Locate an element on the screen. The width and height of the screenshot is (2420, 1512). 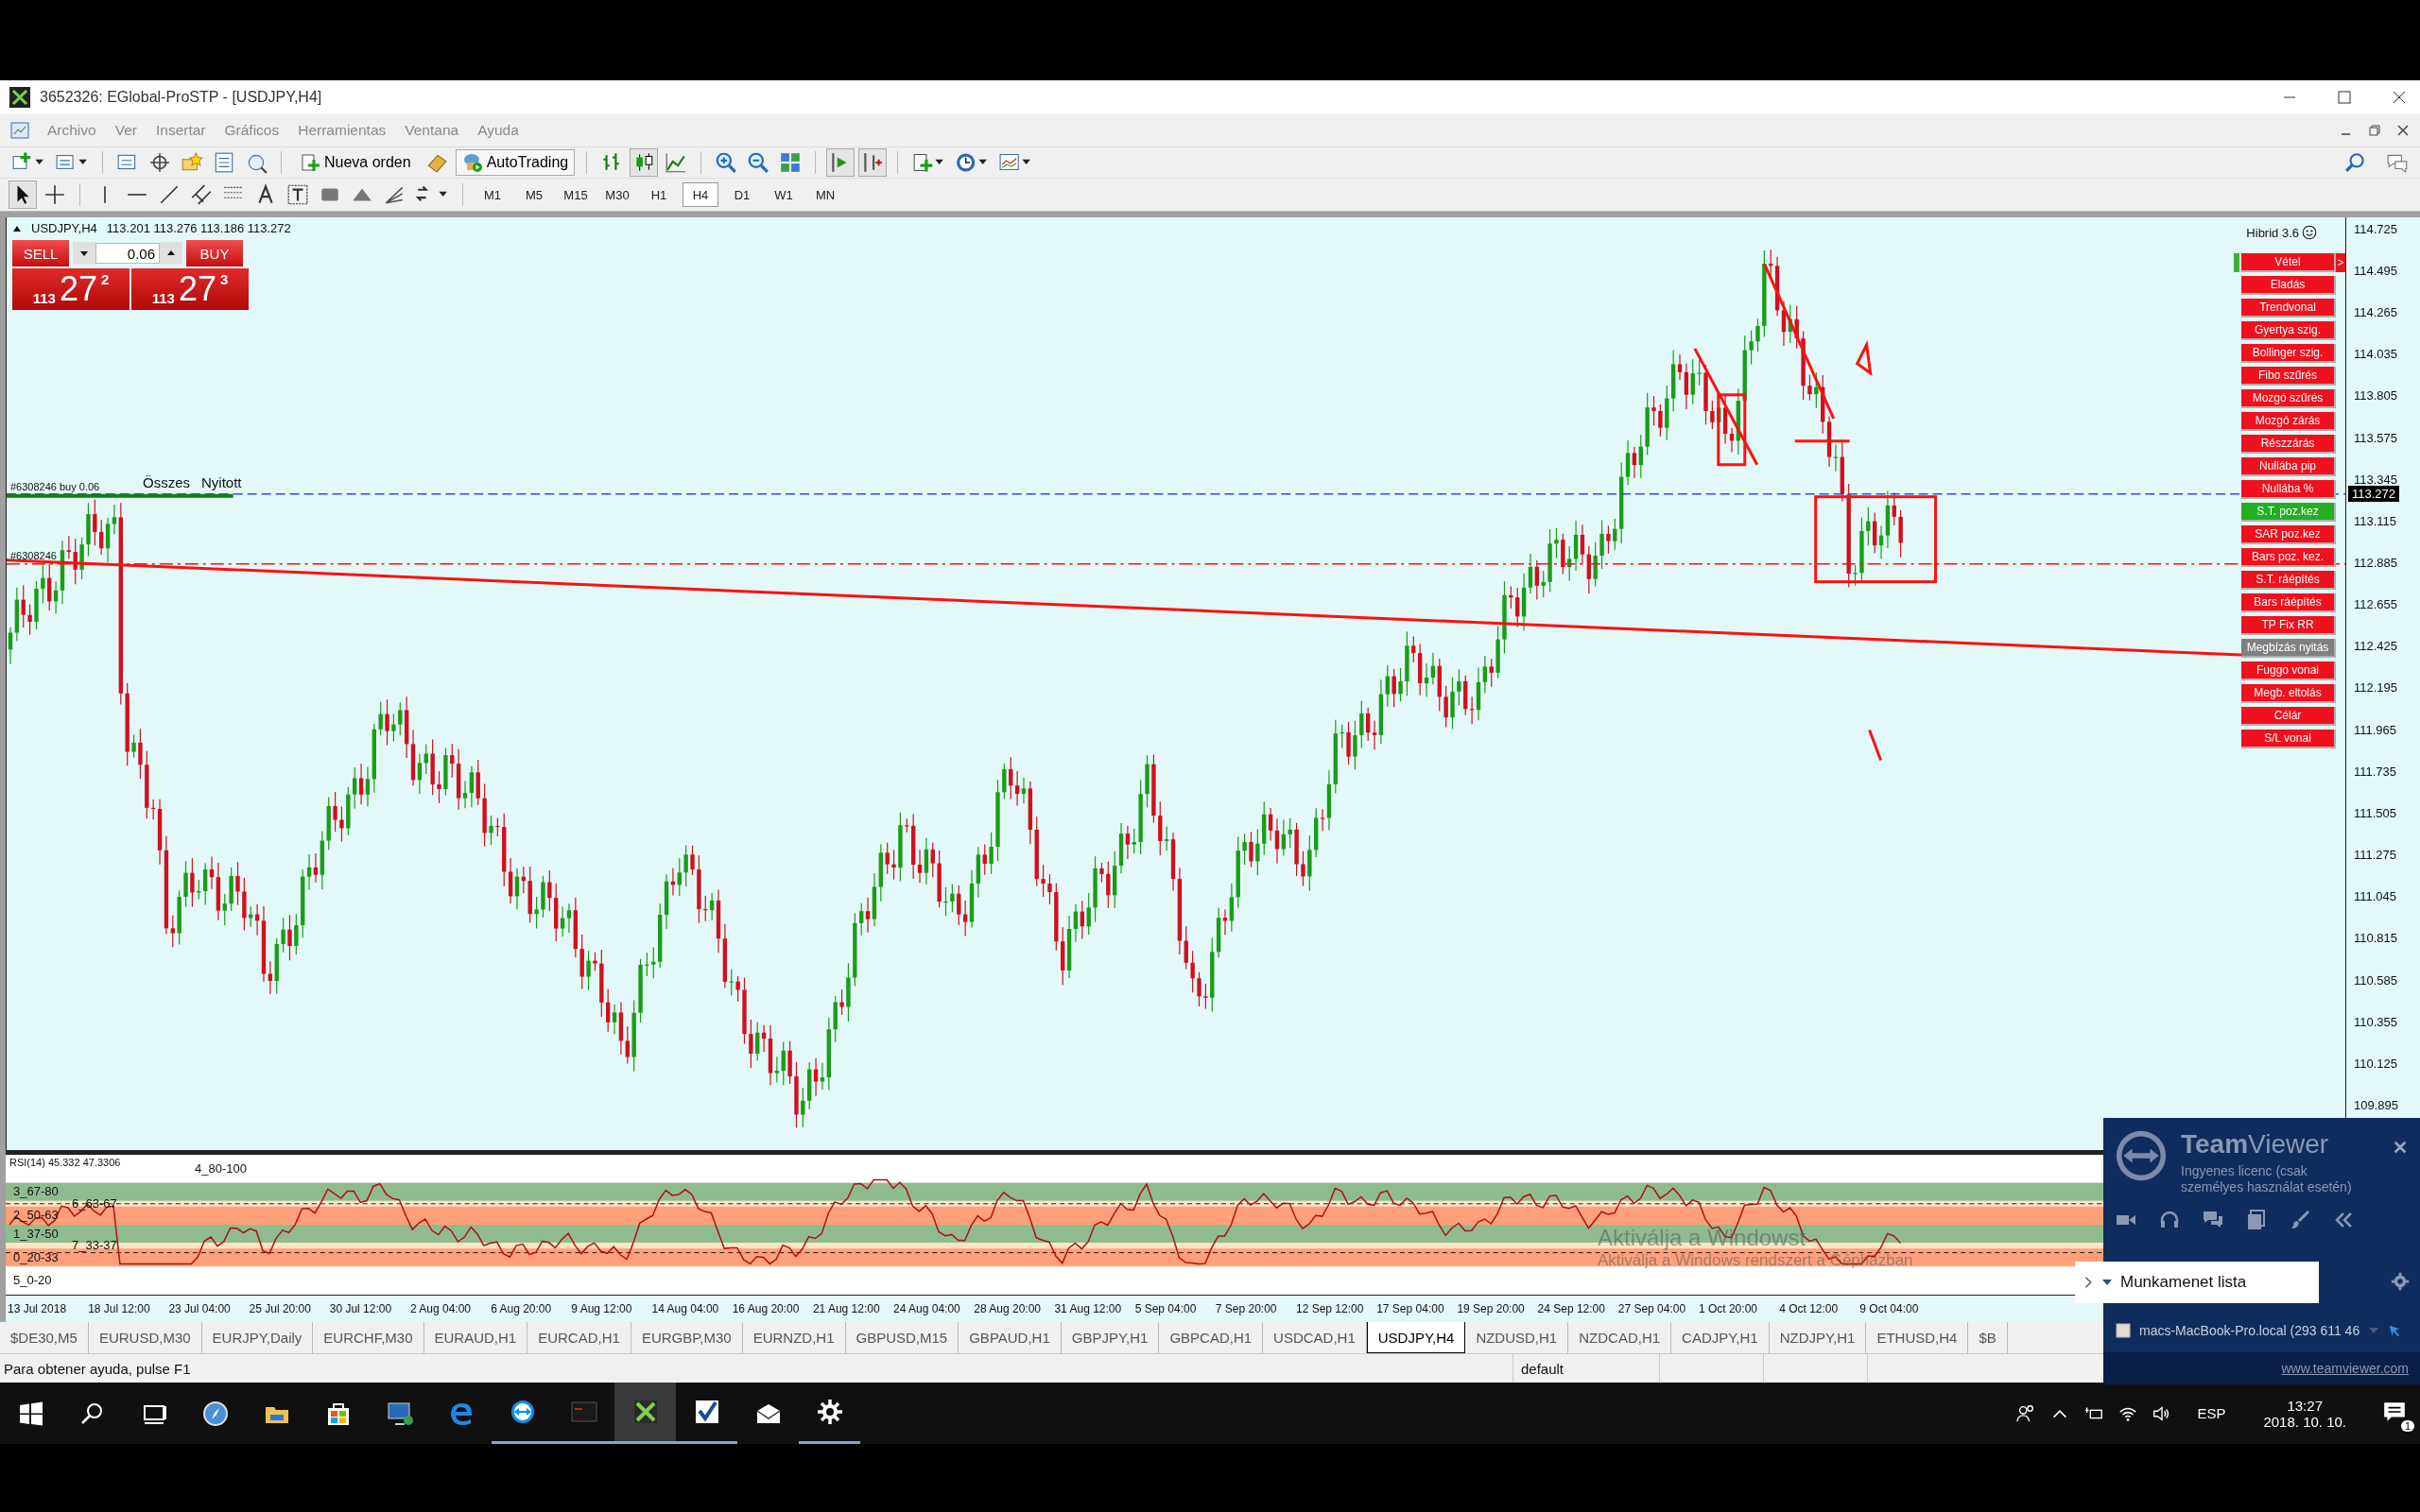
price-tick: 110.355 is located at coordinates (2376, 1021).